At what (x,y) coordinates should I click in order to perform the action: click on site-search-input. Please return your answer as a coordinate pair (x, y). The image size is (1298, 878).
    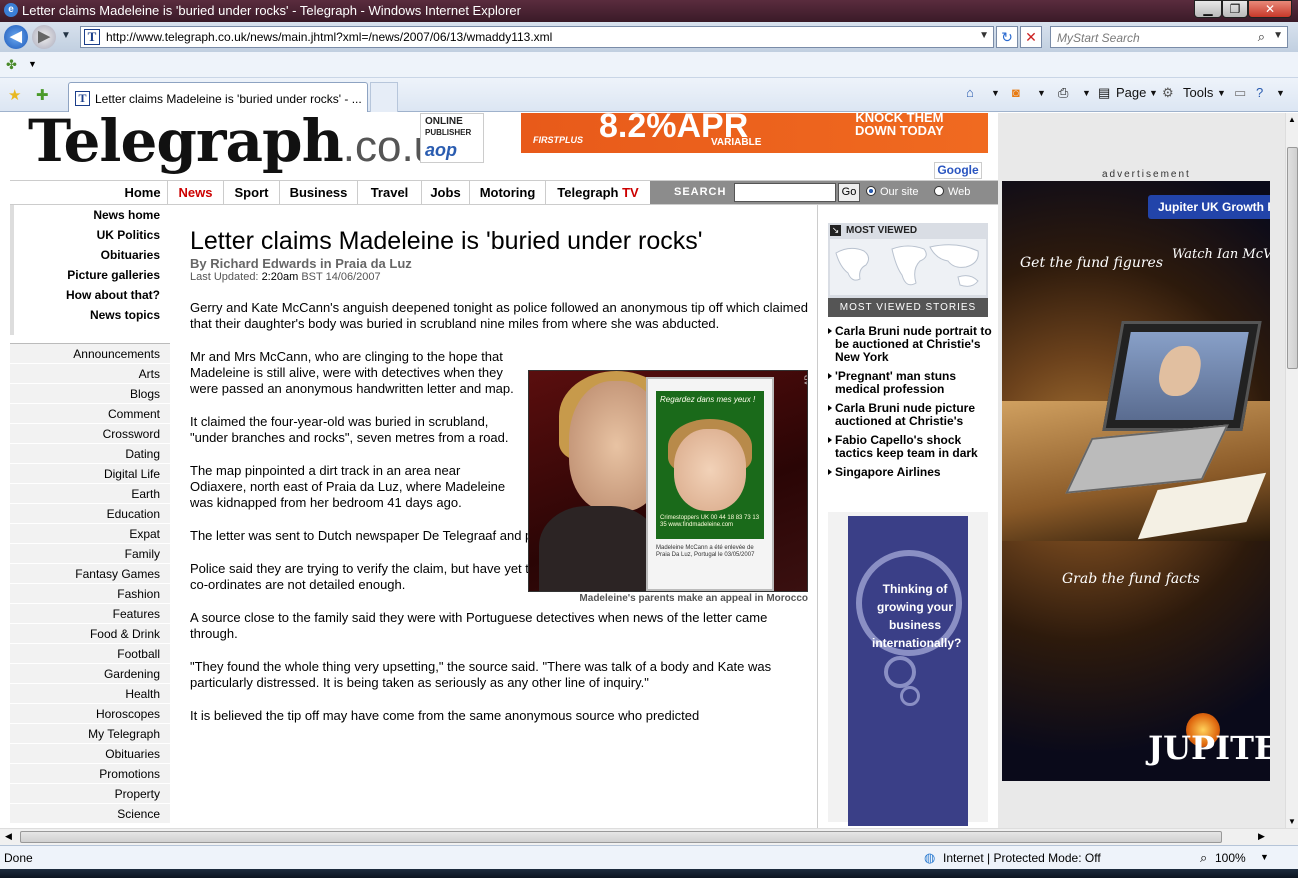
    Looking at the image, I should click on (785, 192).